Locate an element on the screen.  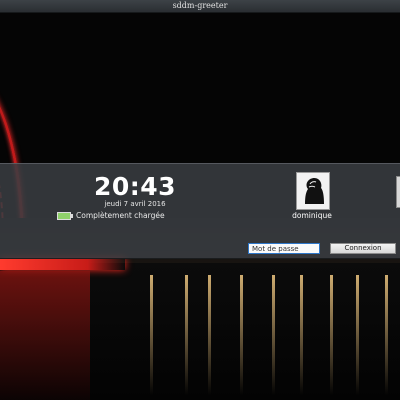
red-lights is located at coordinates (62, 264).